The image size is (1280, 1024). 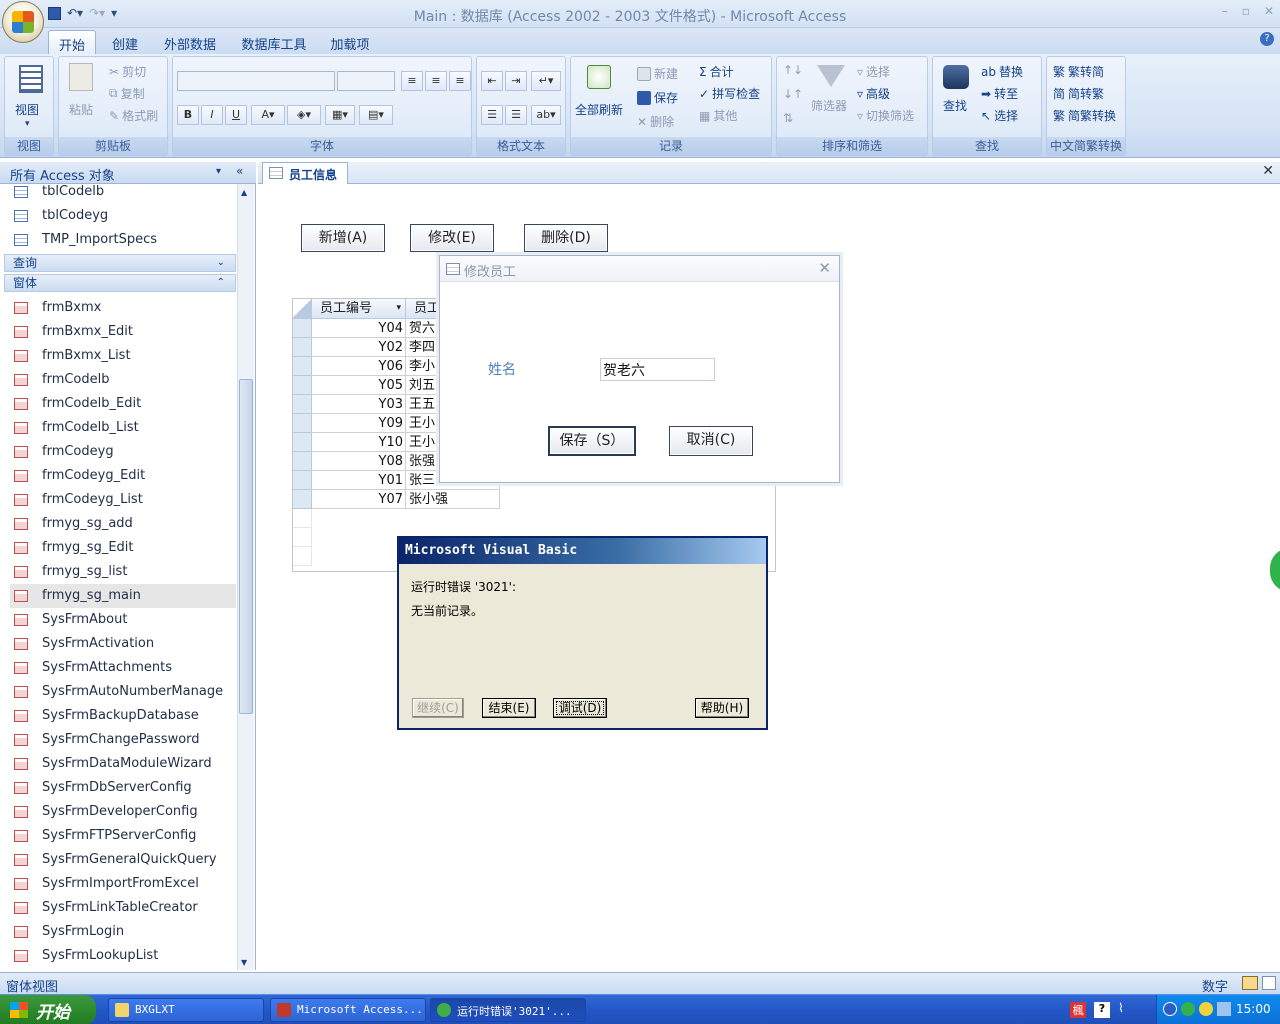 What do you see at coordinates (123, 740) in the screenshot?
I see `nav-item-form: SysFrmChangePassword` at bounding box center [123, 740].